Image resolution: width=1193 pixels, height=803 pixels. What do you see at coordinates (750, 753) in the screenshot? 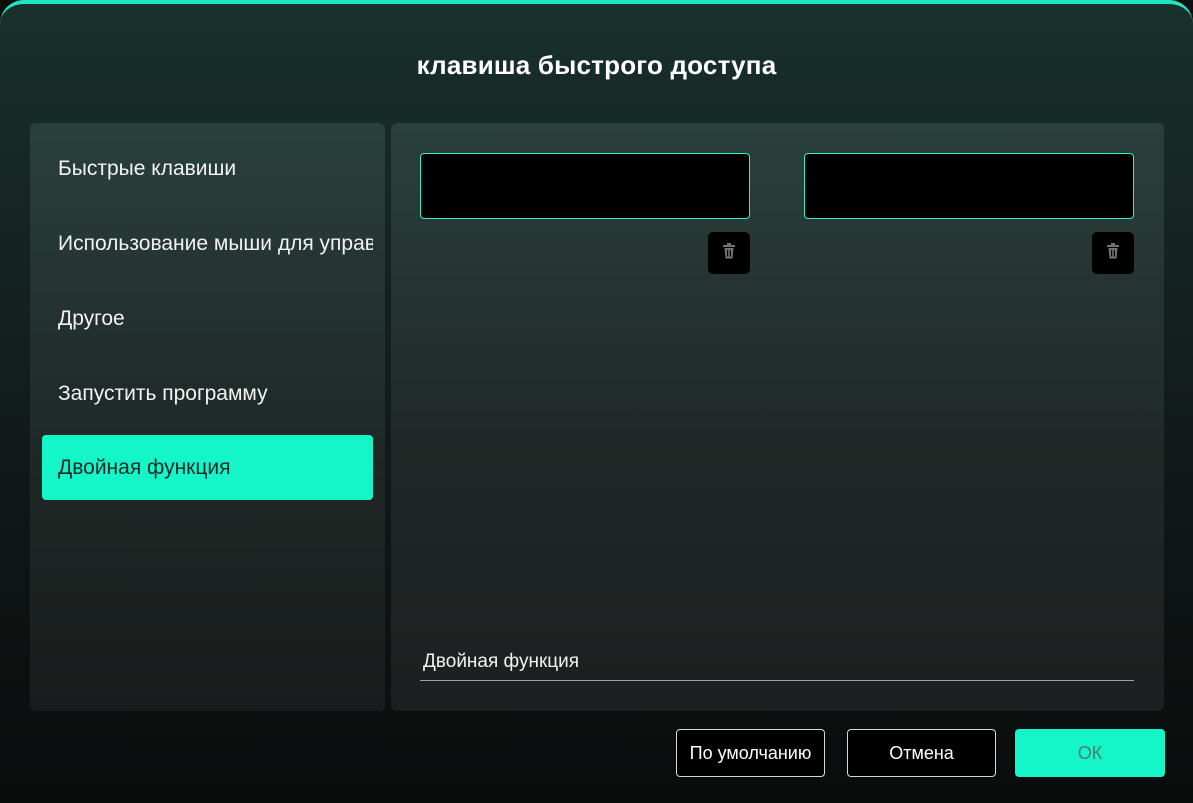
I see `default-button: По умолчанию` at bounding box center [750, 753].